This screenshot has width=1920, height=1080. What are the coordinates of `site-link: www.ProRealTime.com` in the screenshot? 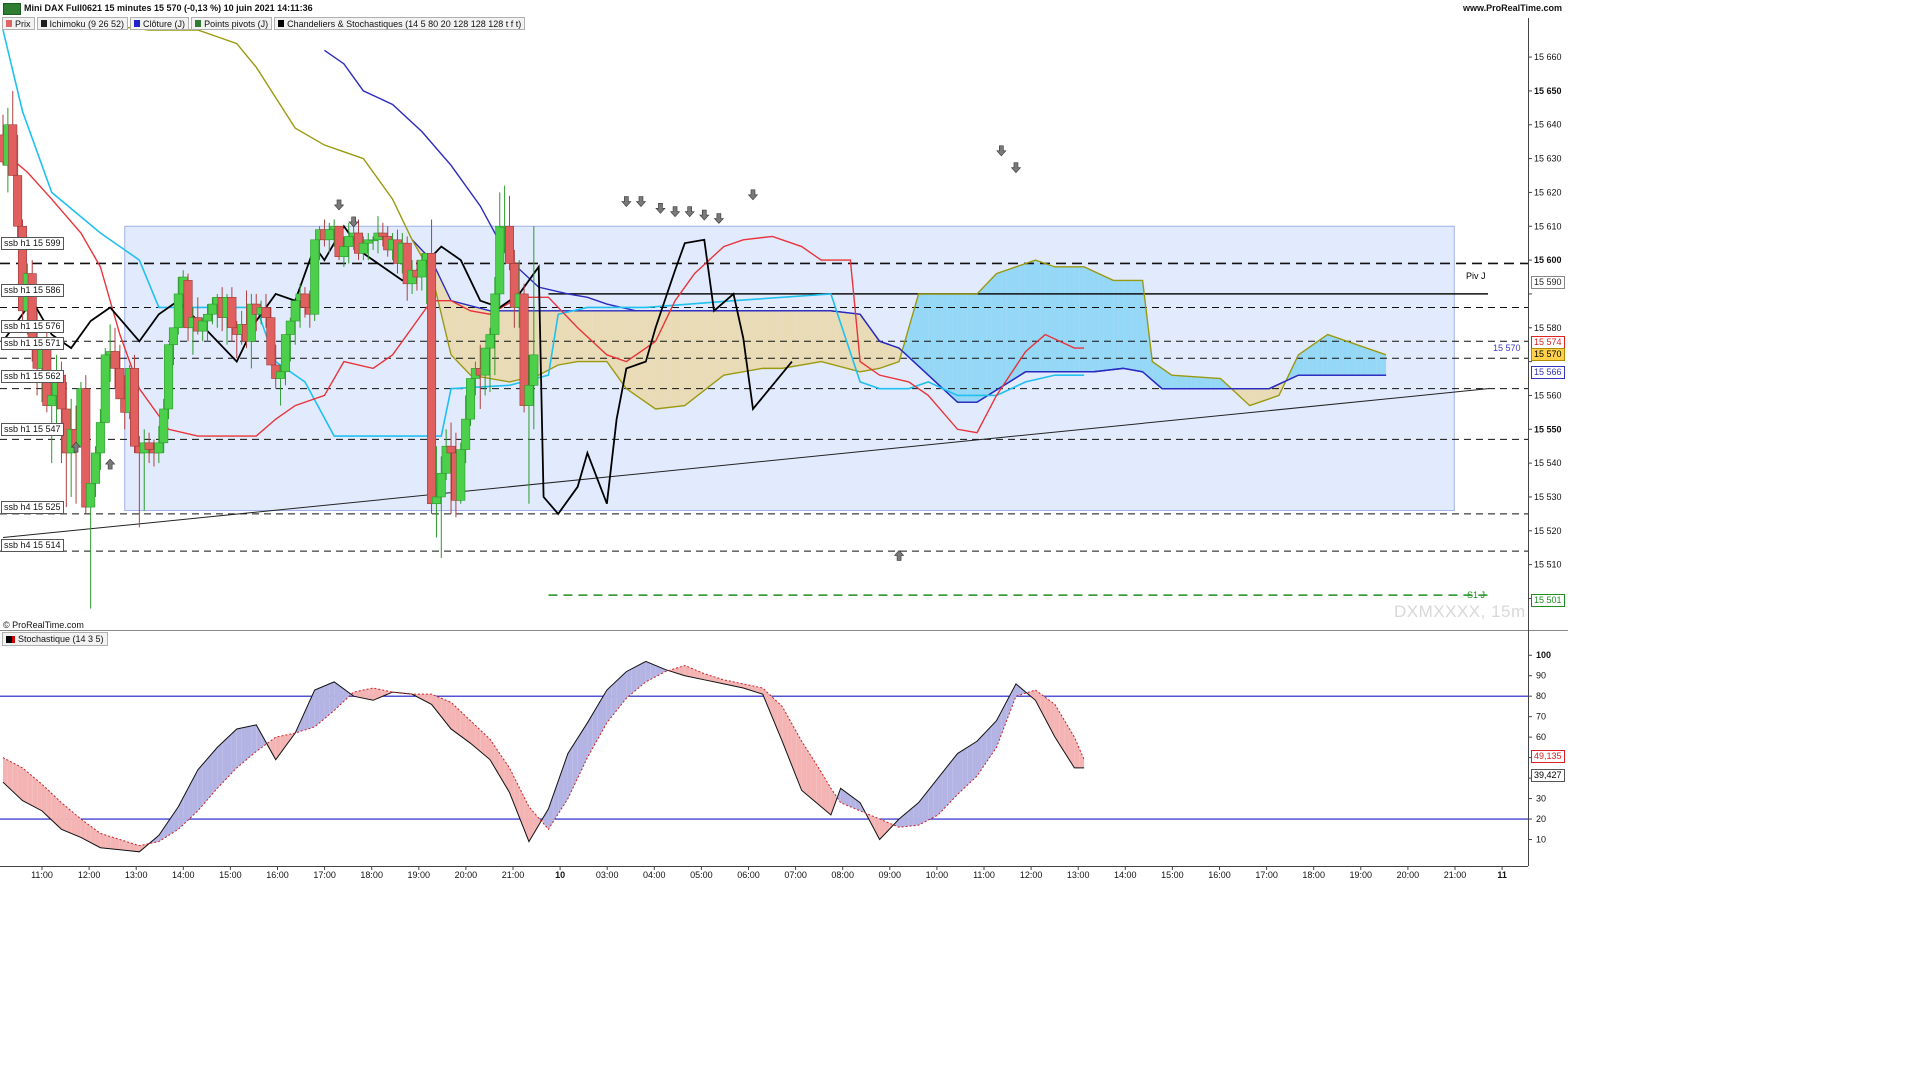 It's located at (1512, 8).